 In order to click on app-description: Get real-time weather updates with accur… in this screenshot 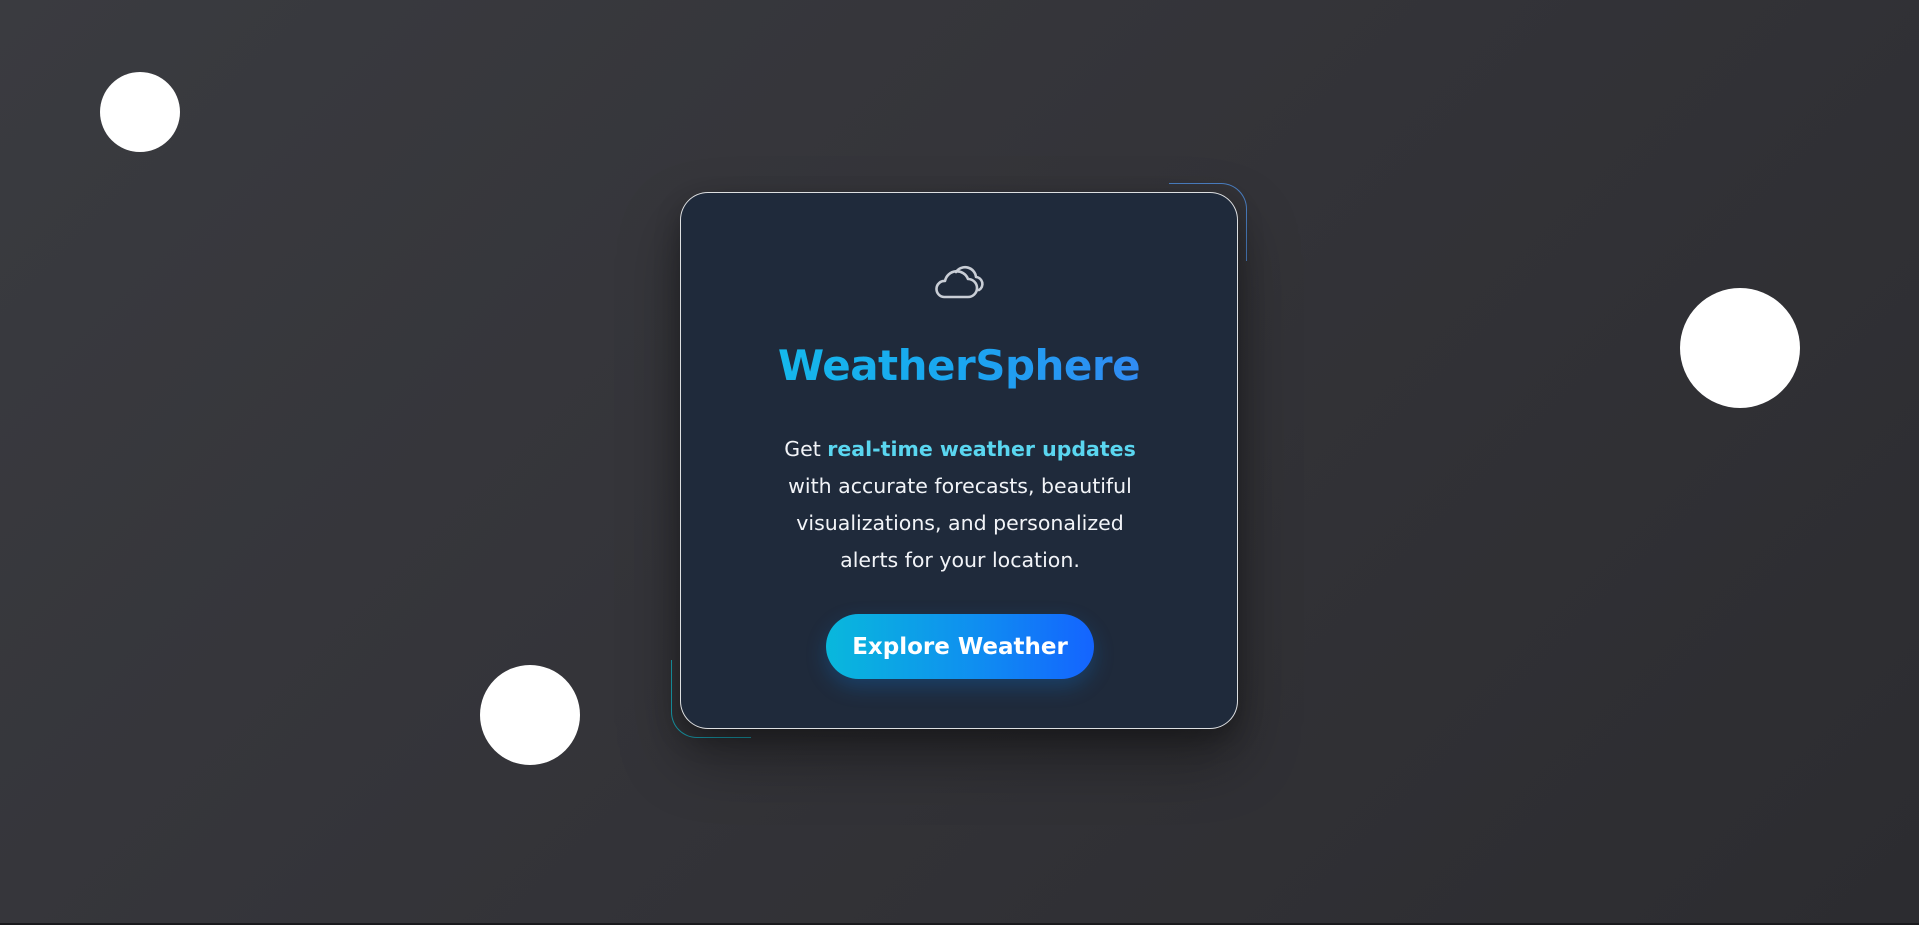, I will do `click(960, 505)`.